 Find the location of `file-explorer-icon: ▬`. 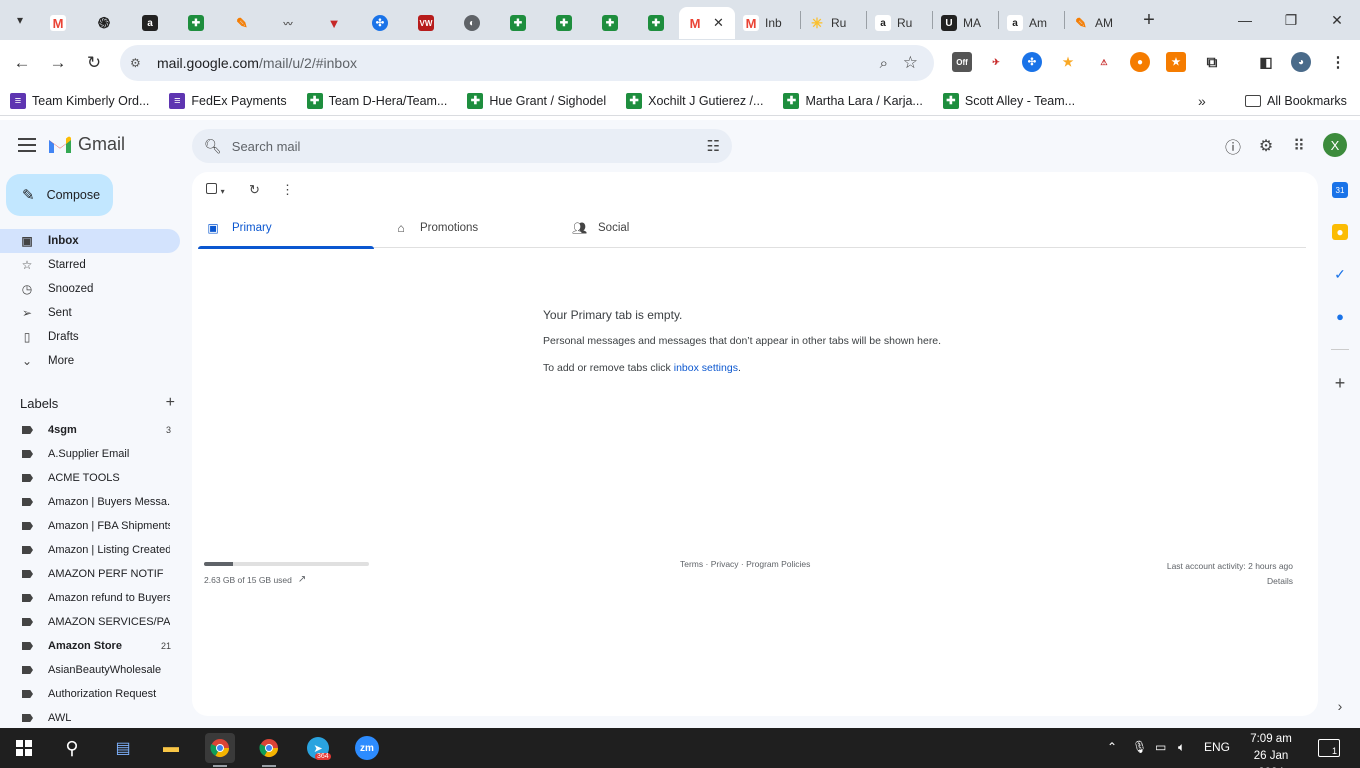

file-explorer-icon: ▬ is located at coordinates (171, 748).